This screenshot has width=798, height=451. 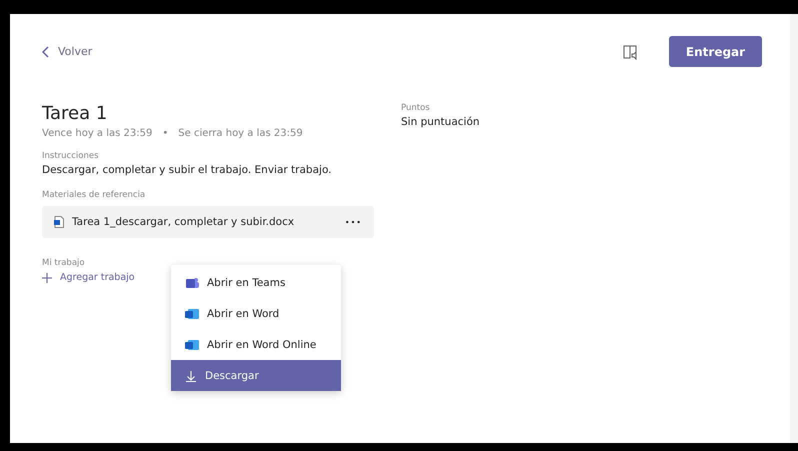 I want to click on file-name: Tarea 1_descargar, completar y subir.docx, so click(x=183, y=222).